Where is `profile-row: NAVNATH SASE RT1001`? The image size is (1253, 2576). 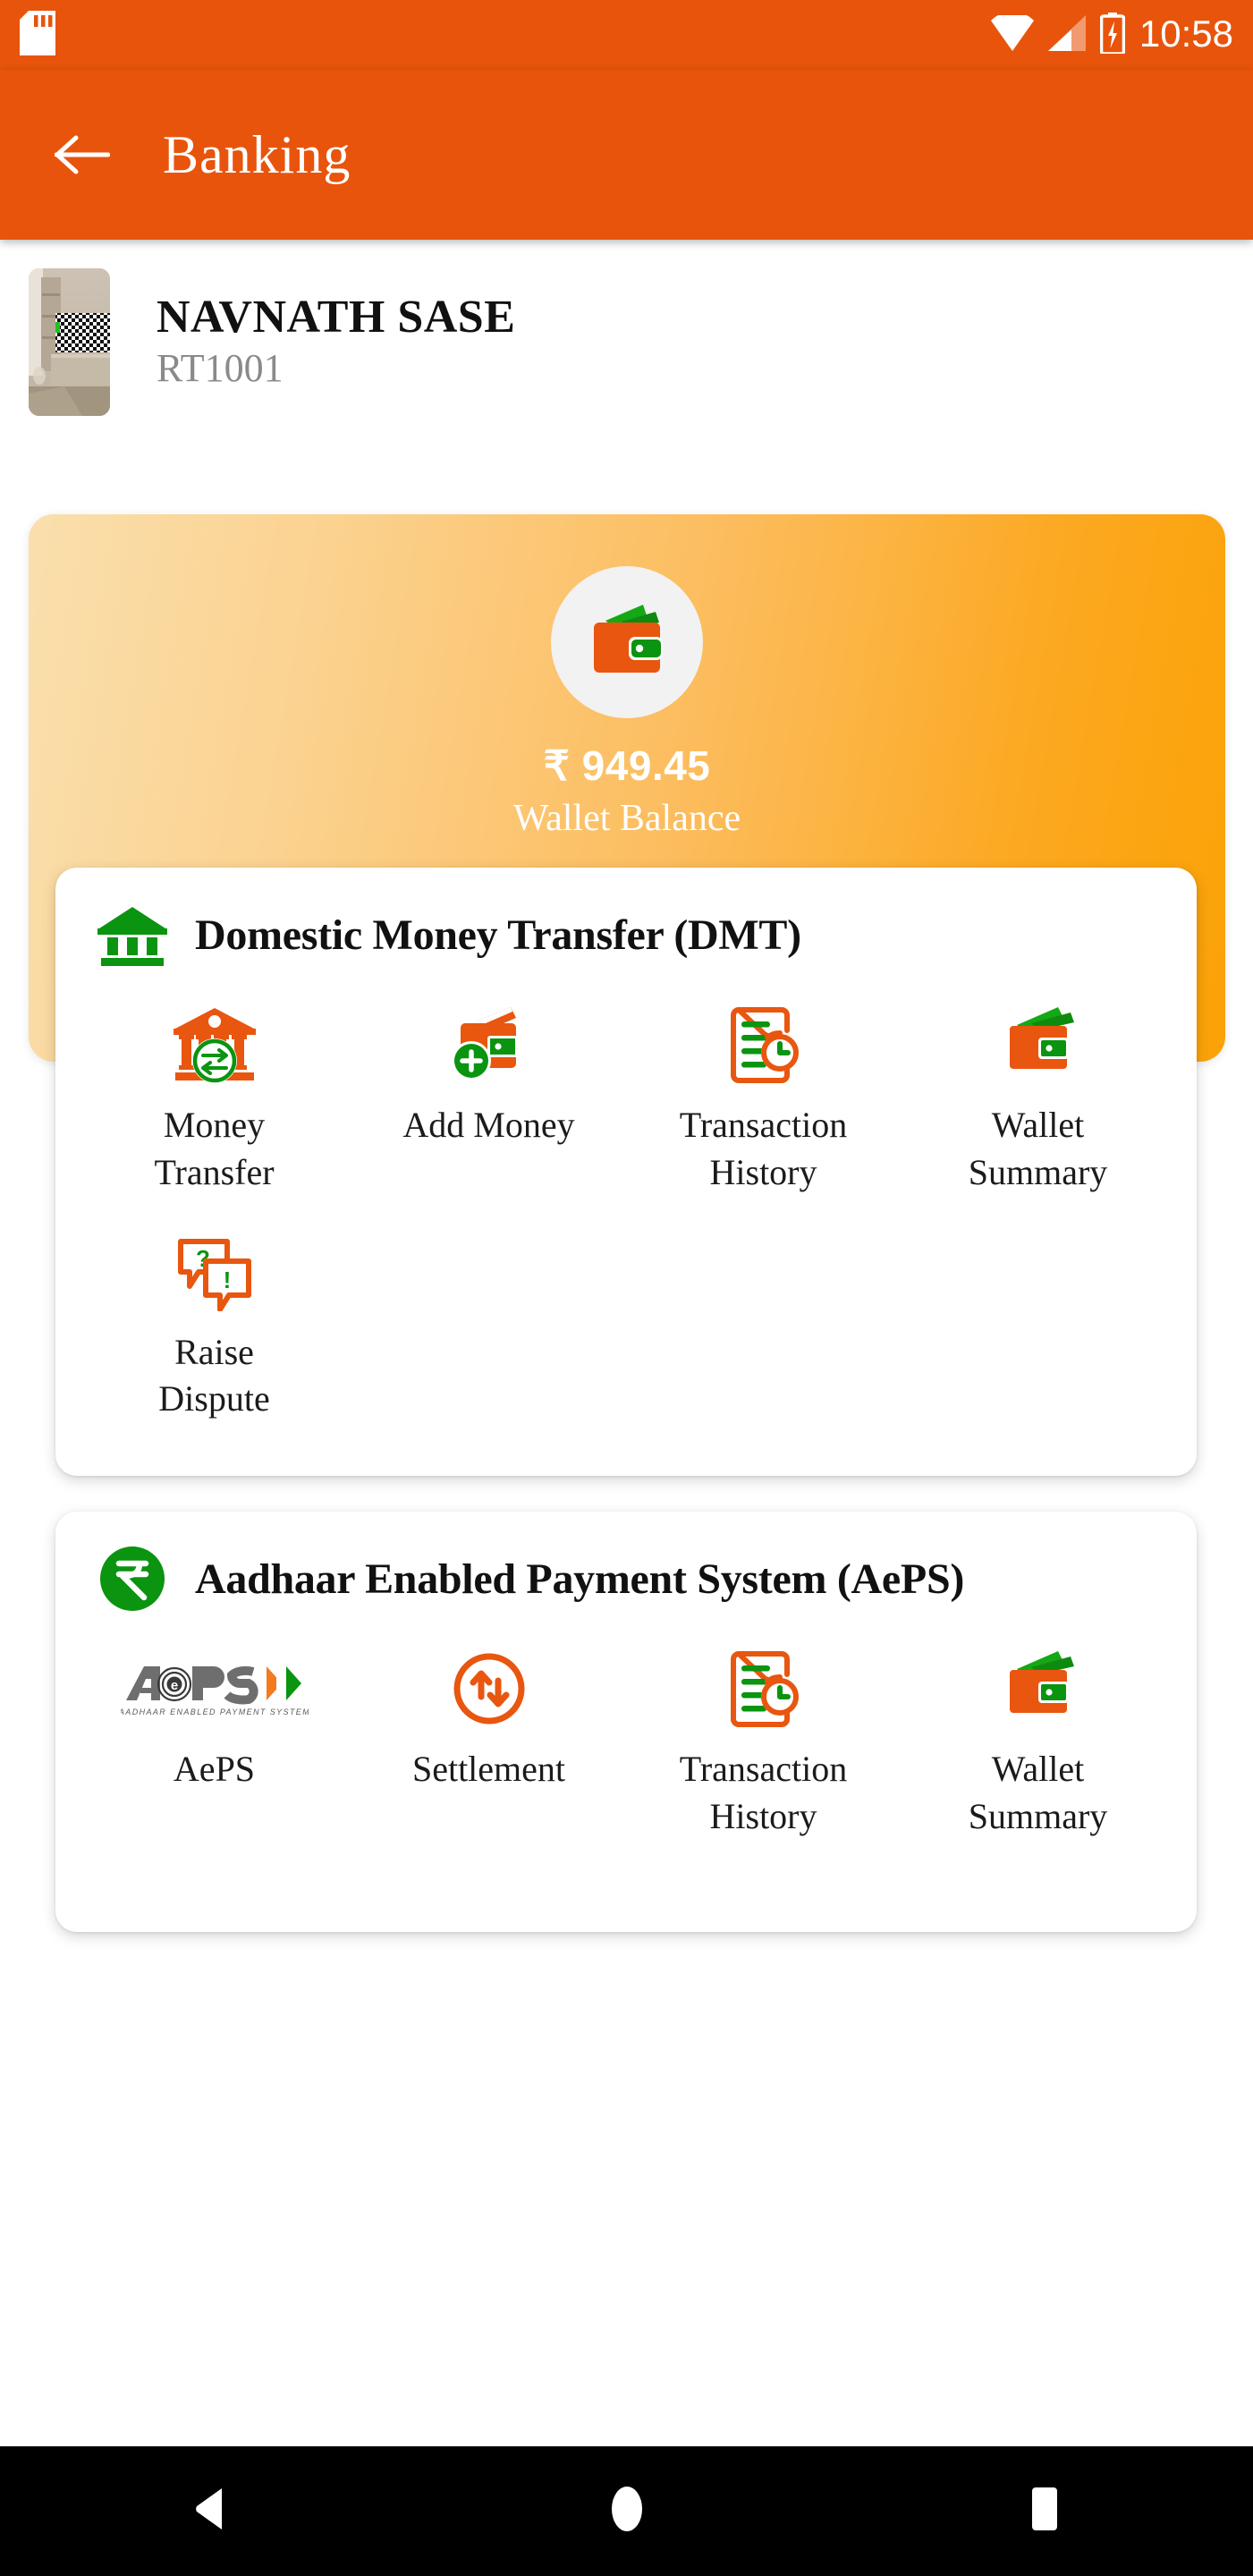 profile-row: NAVNATH SASE RT1001 is located at coordinates (626, 341).